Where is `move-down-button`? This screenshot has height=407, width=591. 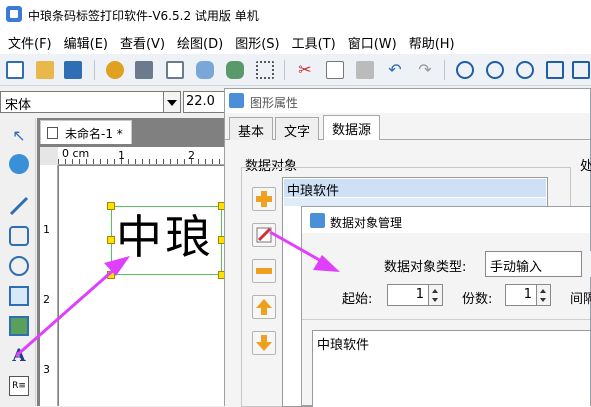 move-down-button is located at coordinates (264, 343).